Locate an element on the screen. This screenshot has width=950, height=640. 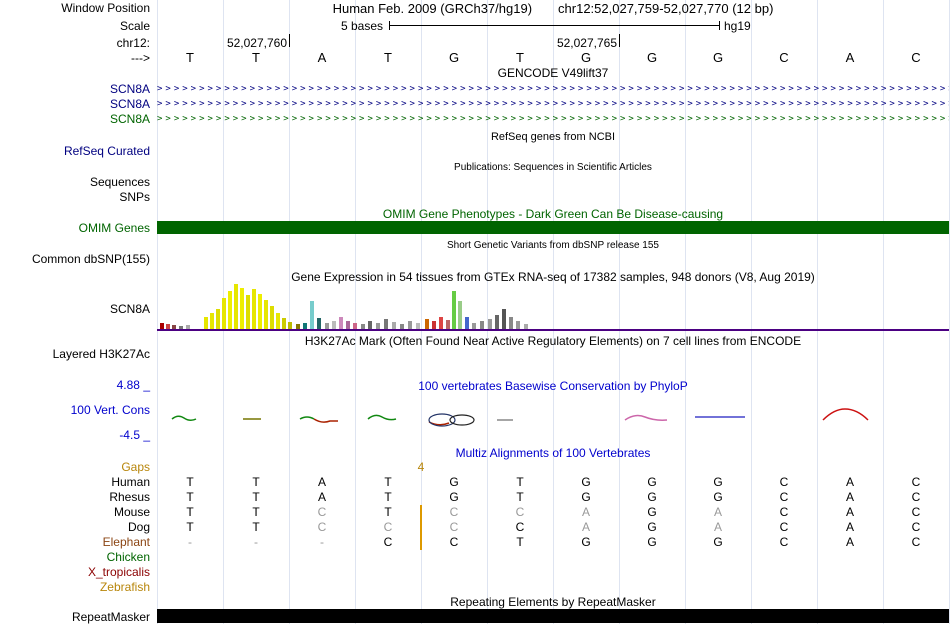
multiz-alignment-row-x-tropicalis is located at coordinates (553, 572).